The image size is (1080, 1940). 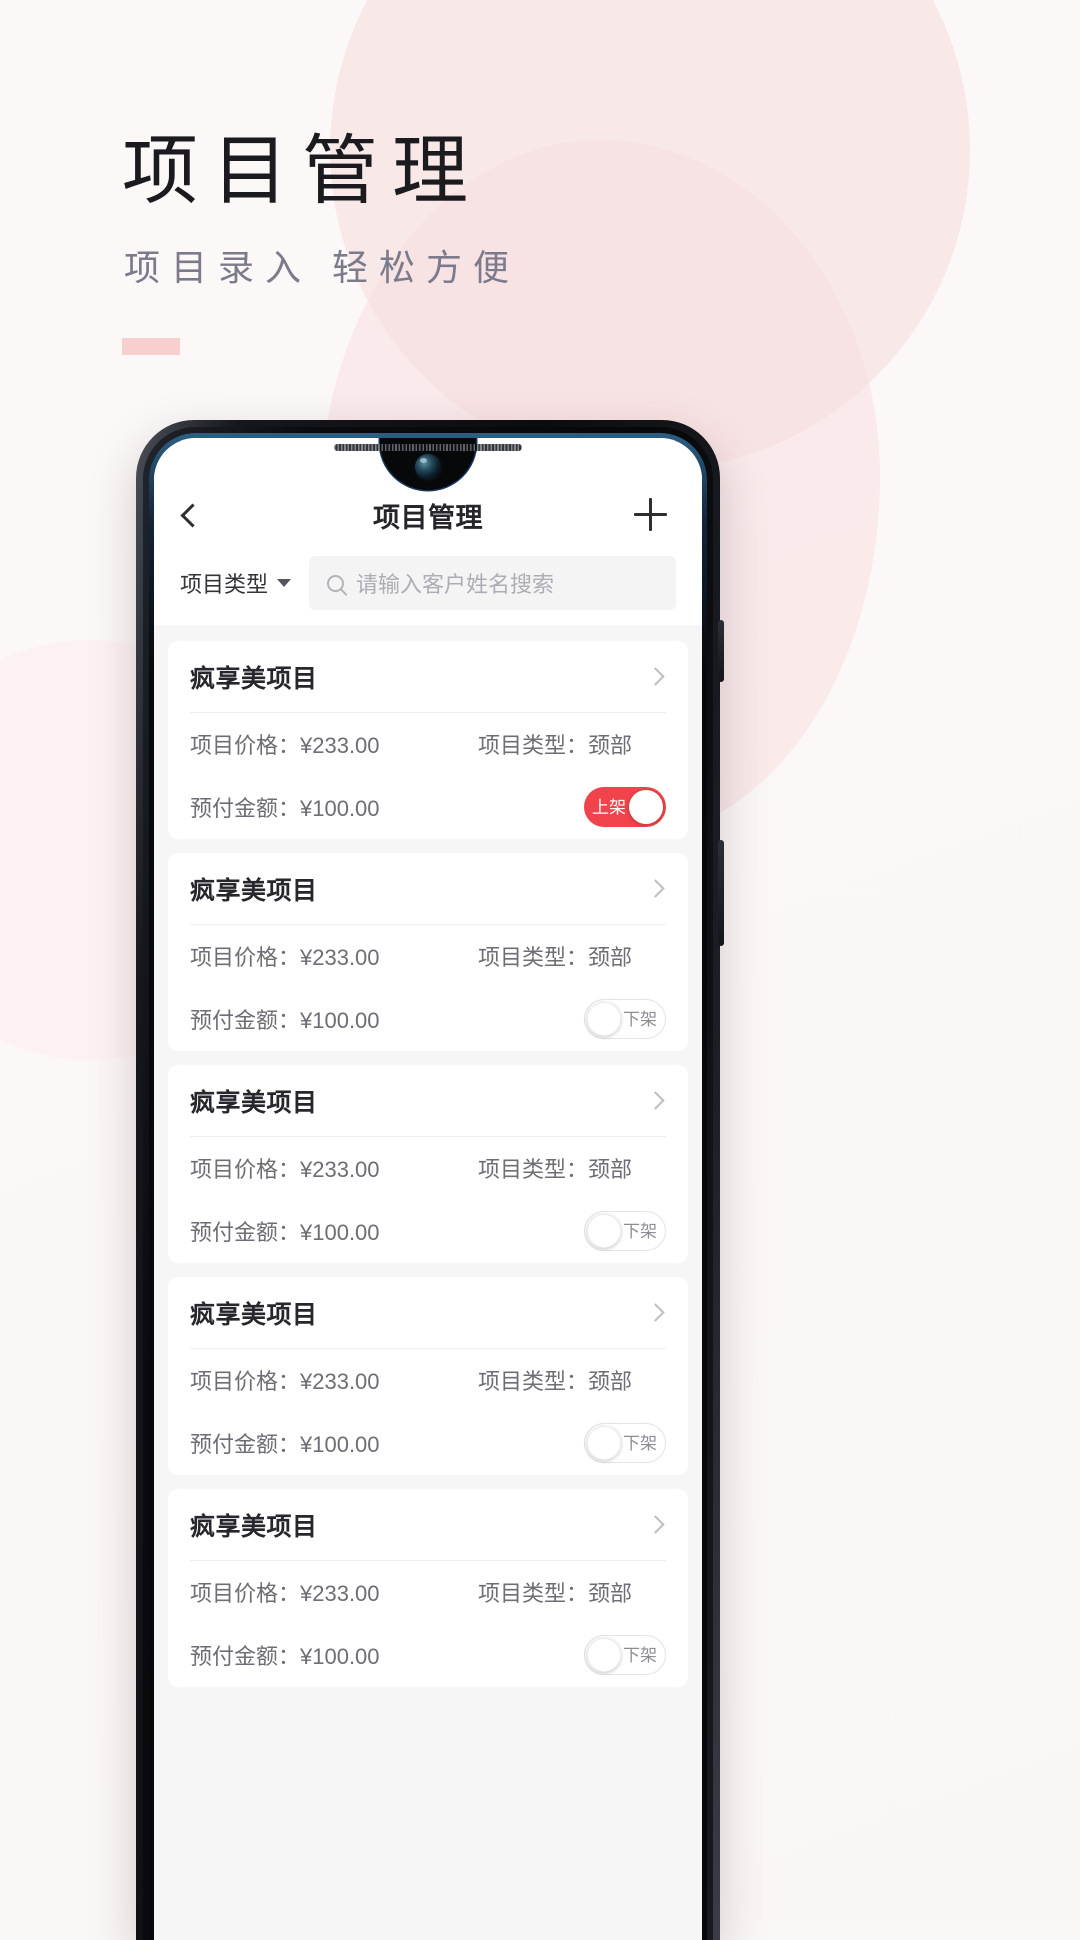 I want to click on project-card-row-deposit: 预付金额：¥100.00 上架, so click(x=428, y=807).